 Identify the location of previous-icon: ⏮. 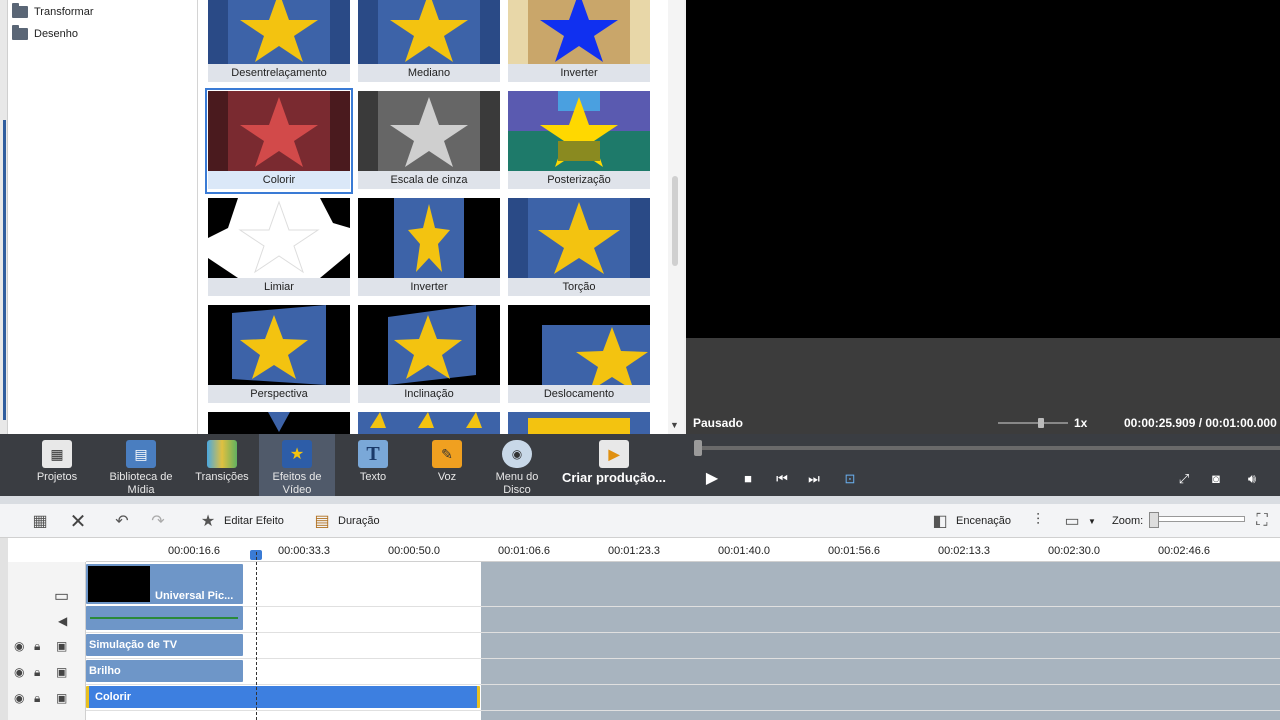
(782, 479).